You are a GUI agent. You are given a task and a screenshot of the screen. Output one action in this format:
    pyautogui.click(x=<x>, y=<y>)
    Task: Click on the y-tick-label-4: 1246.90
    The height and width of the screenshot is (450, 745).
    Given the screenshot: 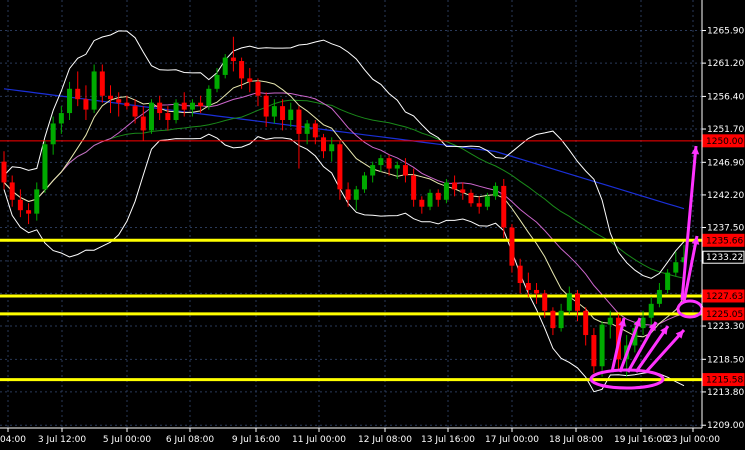 What is the action you would take?
    pyautogui.click(x=725, y=163)
    